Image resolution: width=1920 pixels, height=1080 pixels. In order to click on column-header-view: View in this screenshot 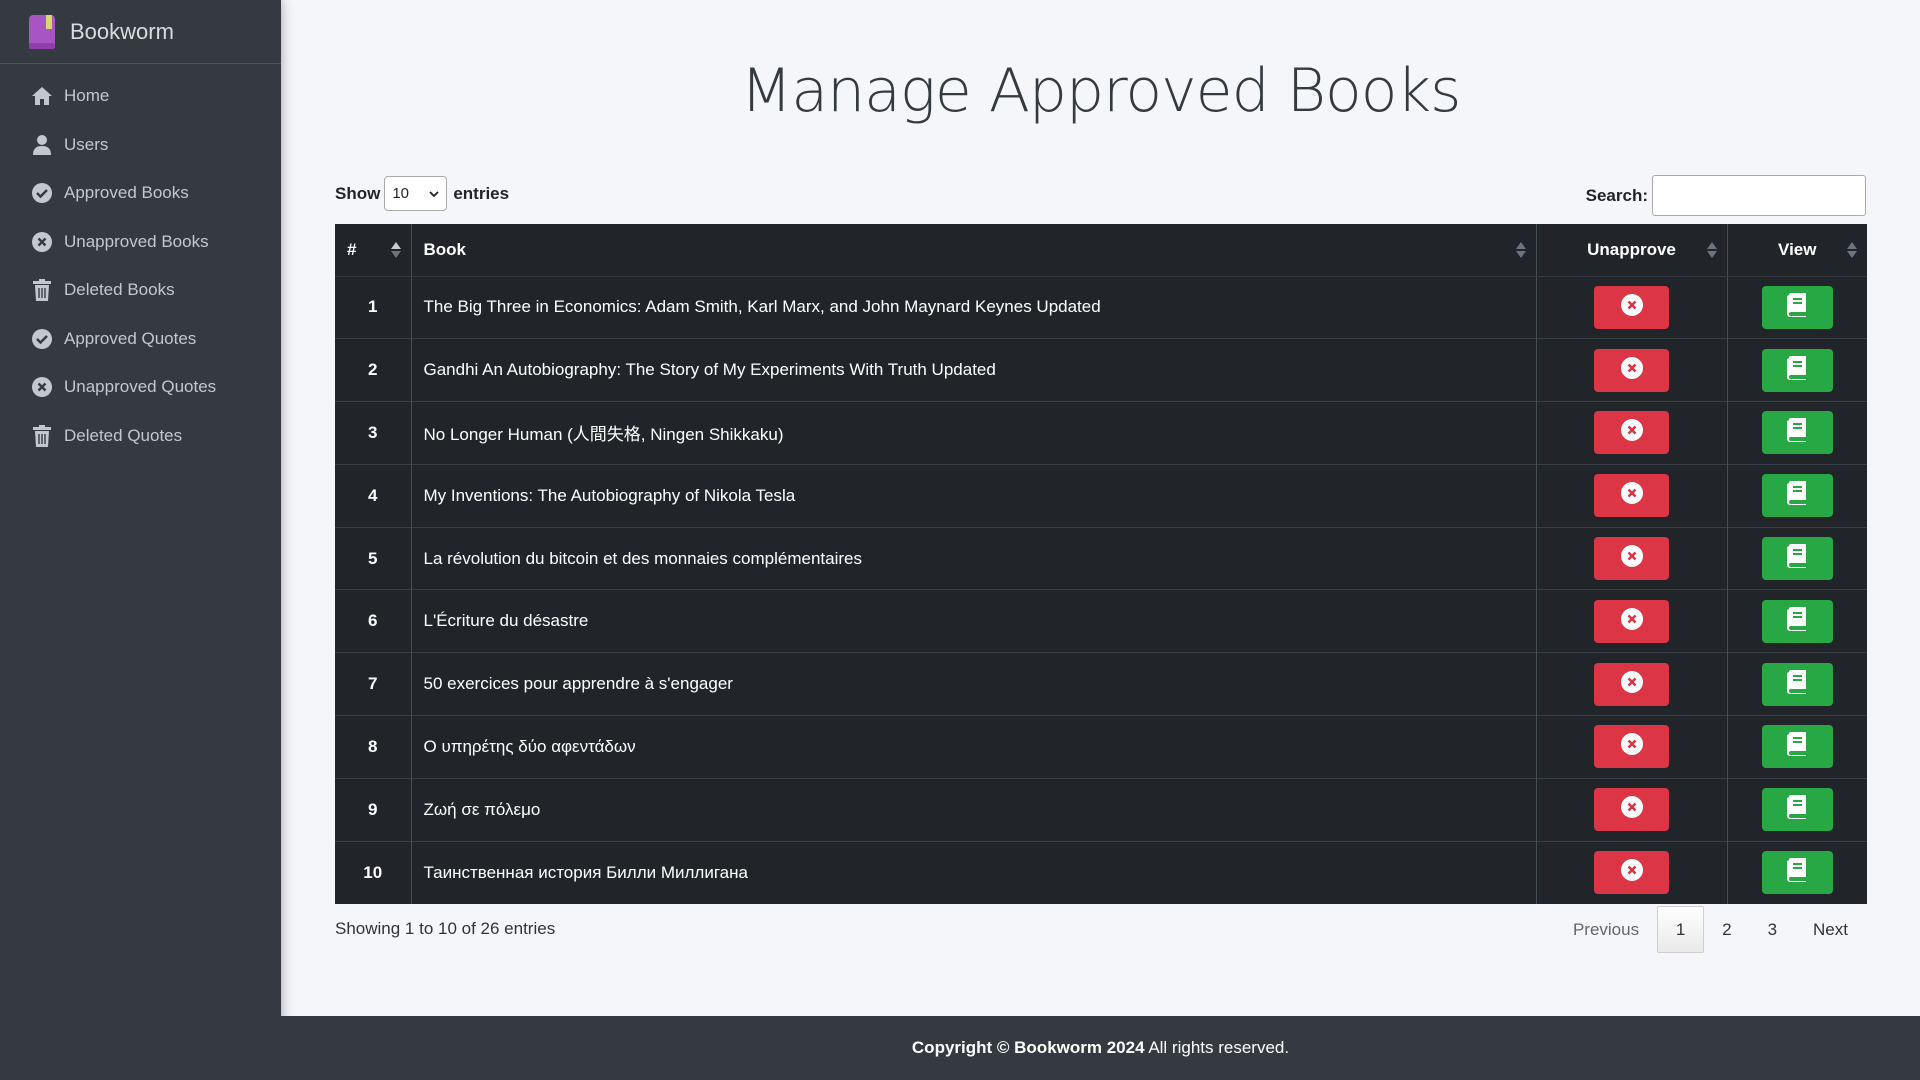, I will do `click(1797, 250)`.